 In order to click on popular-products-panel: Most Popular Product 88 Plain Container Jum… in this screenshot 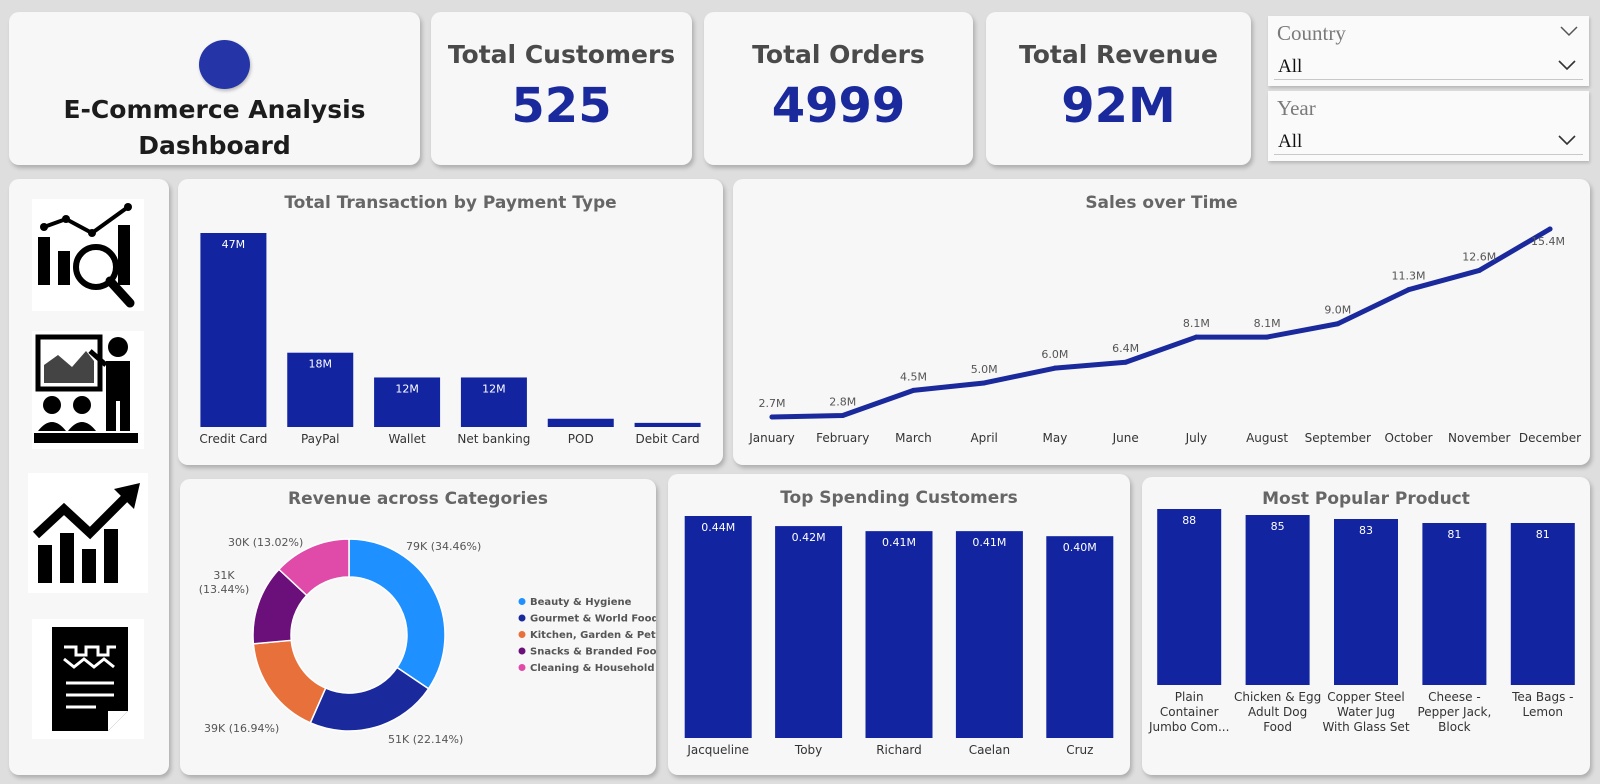, I will do `click(1366, 626)`.